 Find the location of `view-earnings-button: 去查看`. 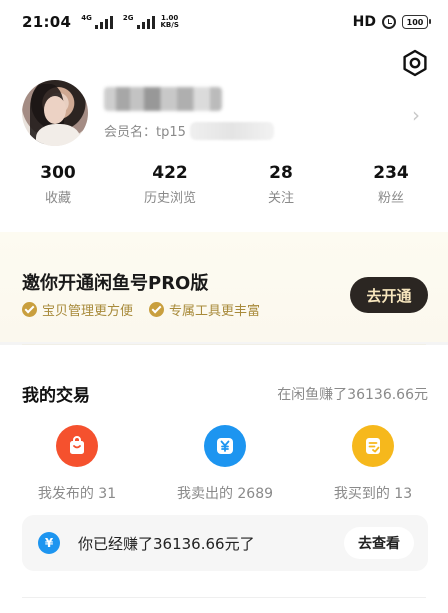

view-earnings-button: 去查看 is located at coordinates (379, 543).